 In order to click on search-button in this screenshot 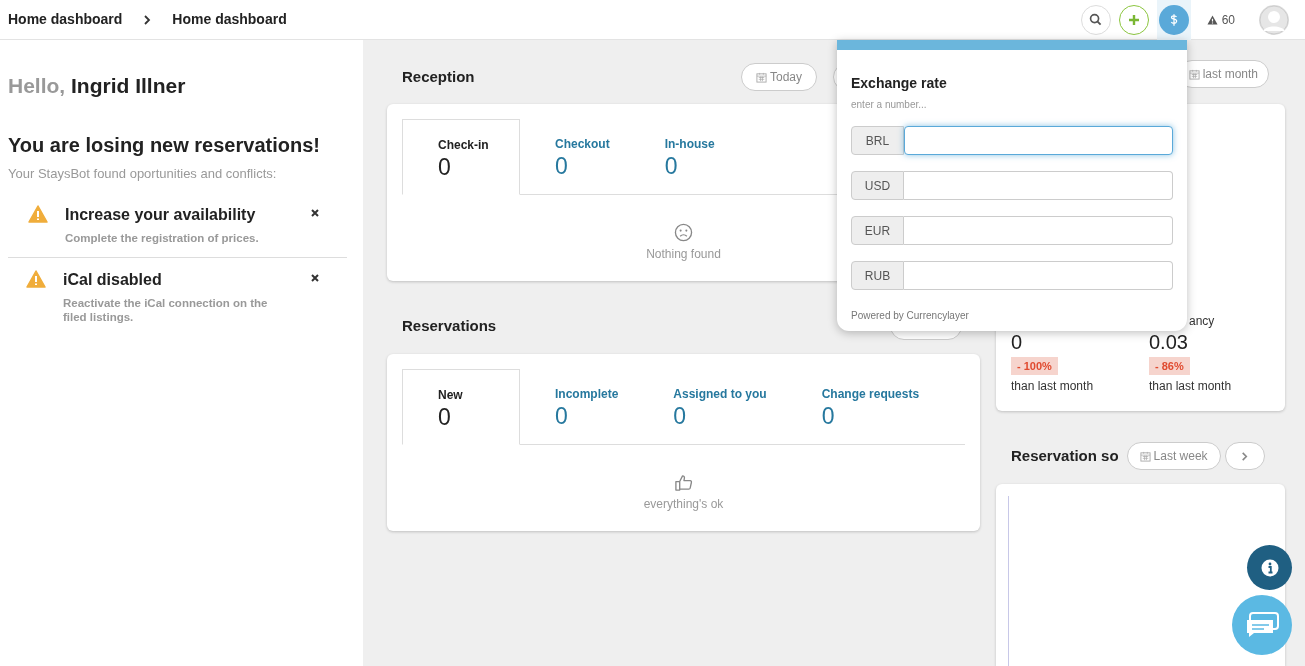, I will do `click(1095, 19)`.